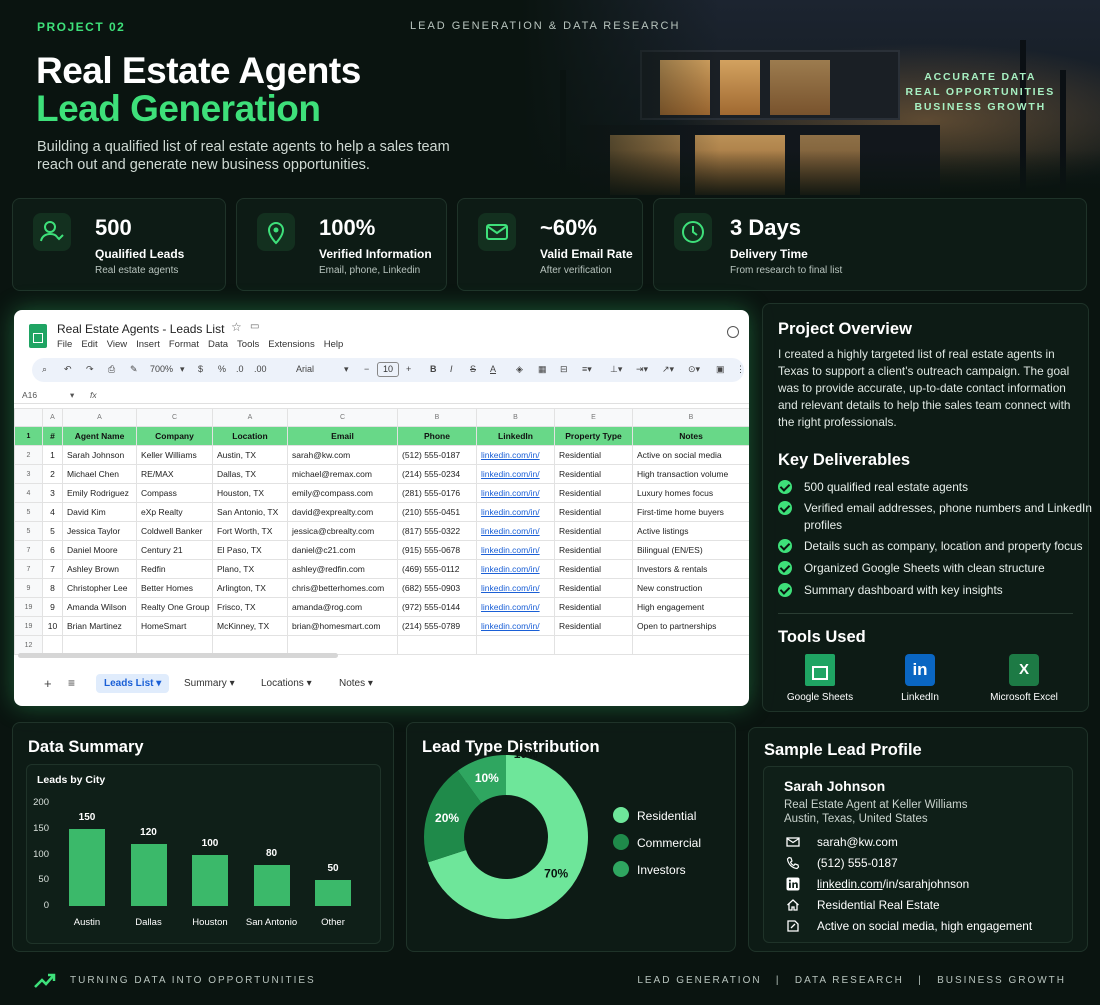 This screenshot has width=1100, height=1005. I want to click on table-cell: 5, so click(52, 531).